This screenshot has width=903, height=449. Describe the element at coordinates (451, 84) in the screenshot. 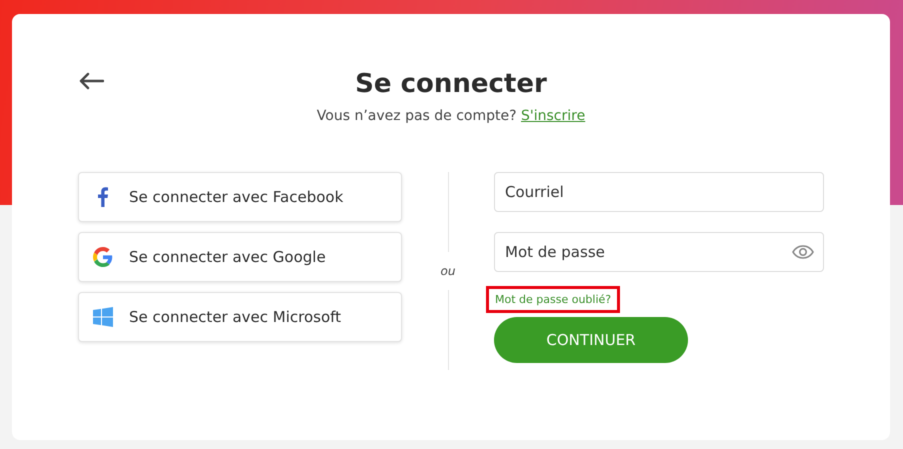

I see `page-title: Se connecter` at that location.